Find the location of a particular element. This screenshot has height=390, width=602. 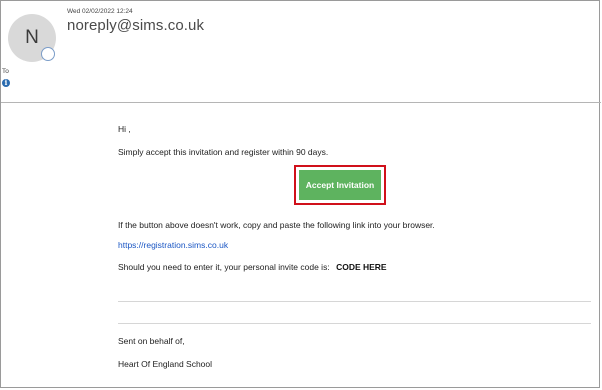

info-icon: i is located at coordinates (6, 83).